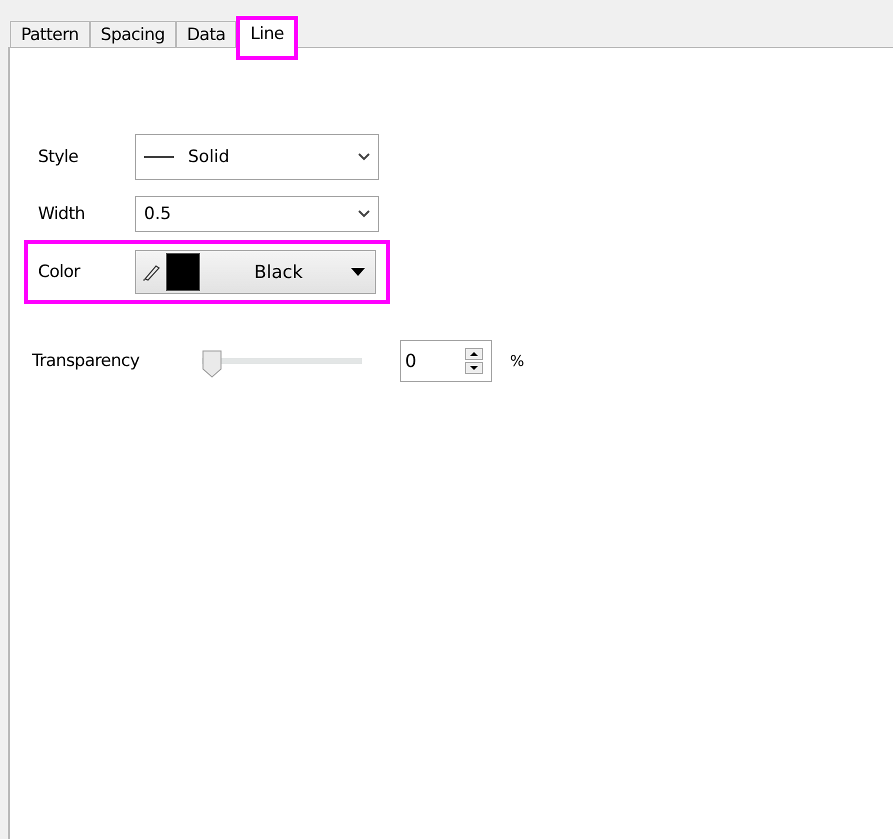  I want to click on field-label: Transparency, so click(86, 361).